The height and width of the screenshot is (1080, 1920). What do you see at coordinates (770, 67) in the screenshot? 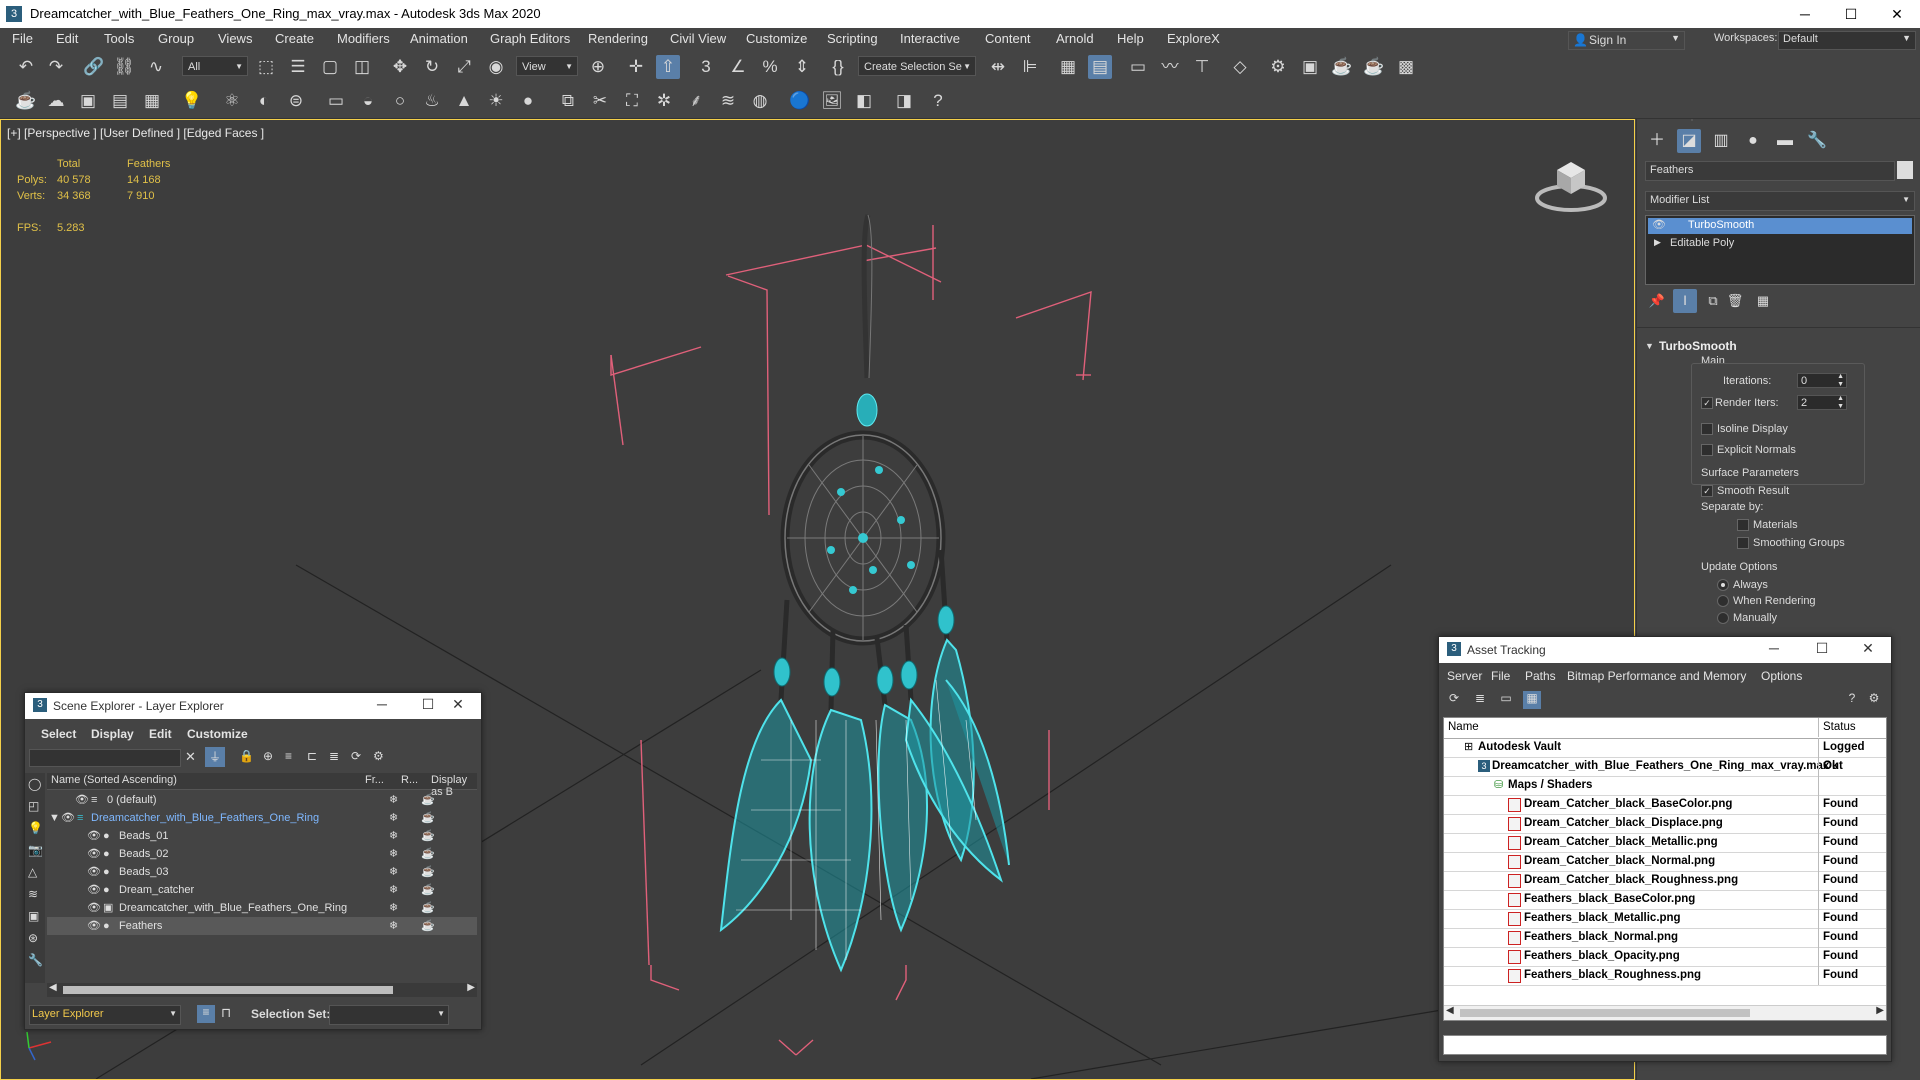
I see `percent-snap-icon: %` at bounding box center [770, 67].